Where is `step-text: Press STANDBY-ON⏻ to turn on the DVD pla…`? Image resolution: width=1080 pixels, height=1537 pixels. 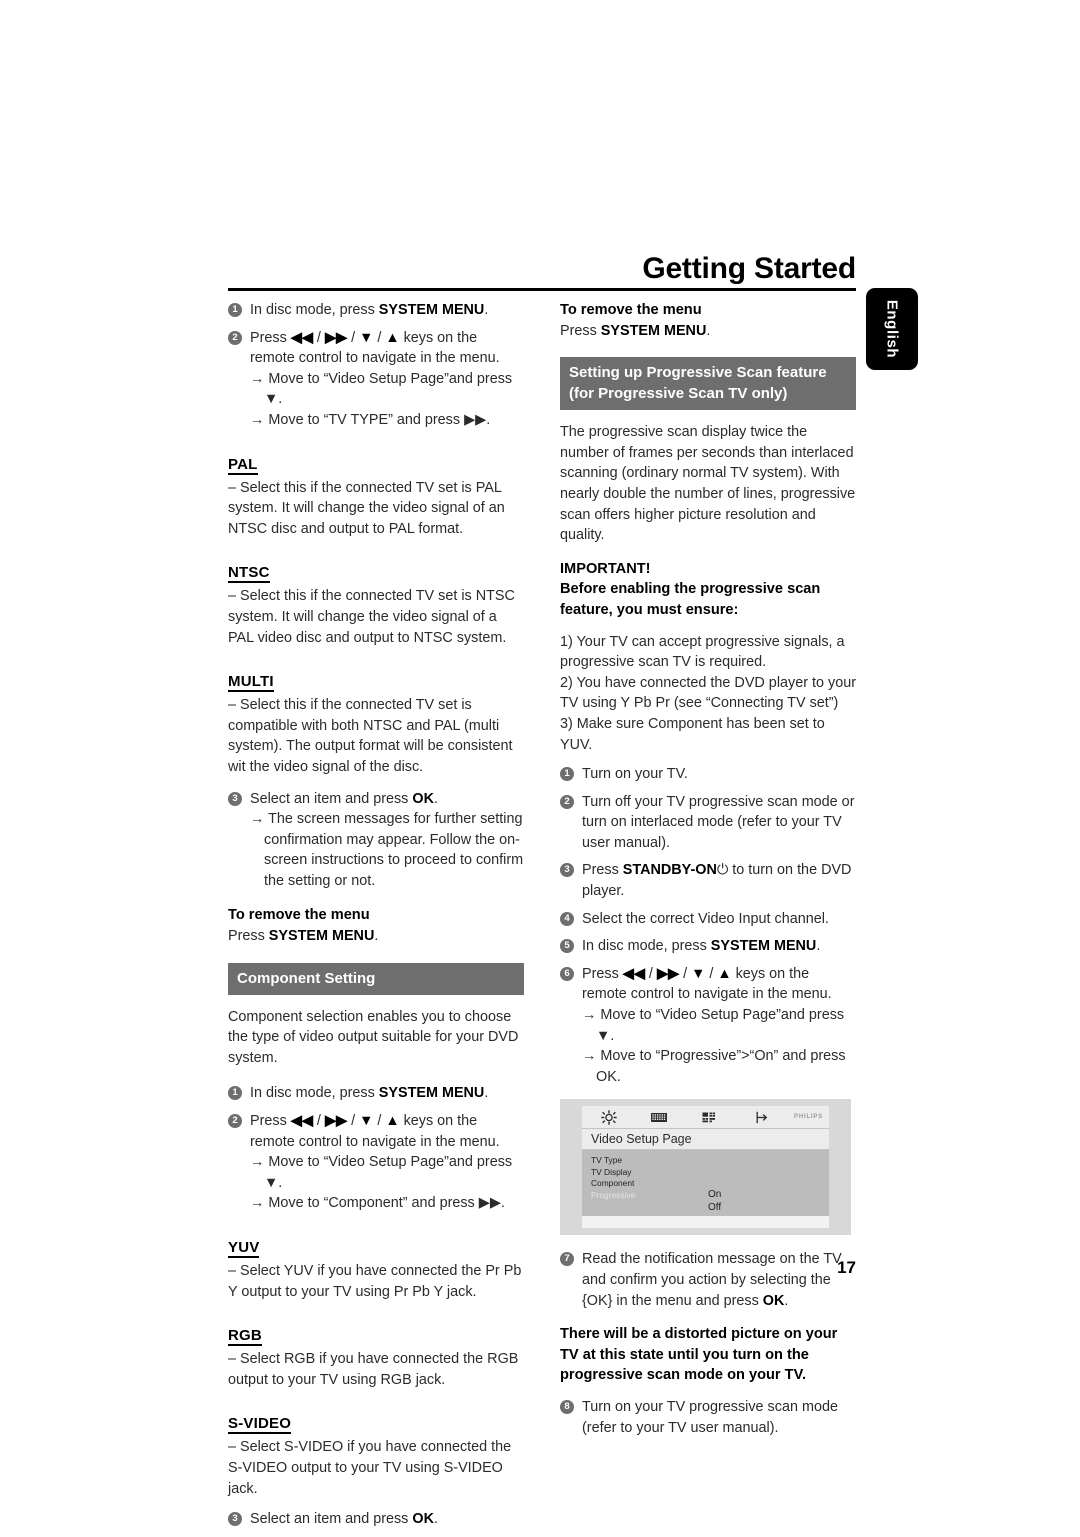
step-text: Press STANDBY-ON⏻ to turn on the DVD pla… is located at coordinates (716, 880).